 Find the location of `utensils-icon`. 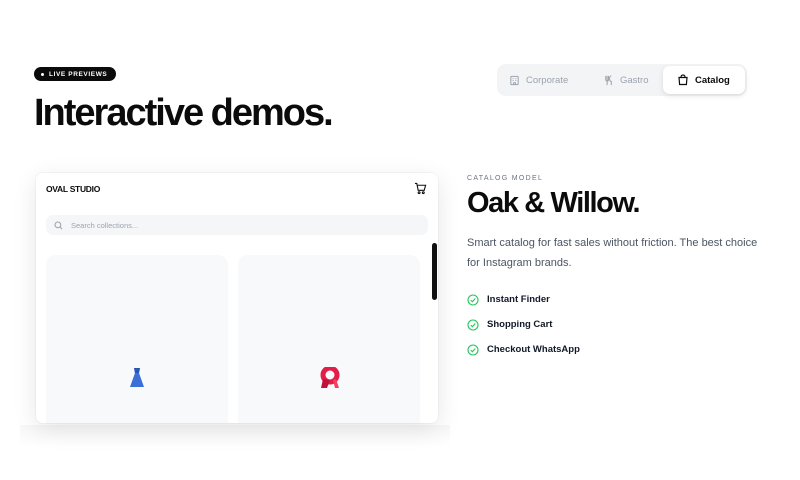

utensils-icon is located at coordinates (608, 79).